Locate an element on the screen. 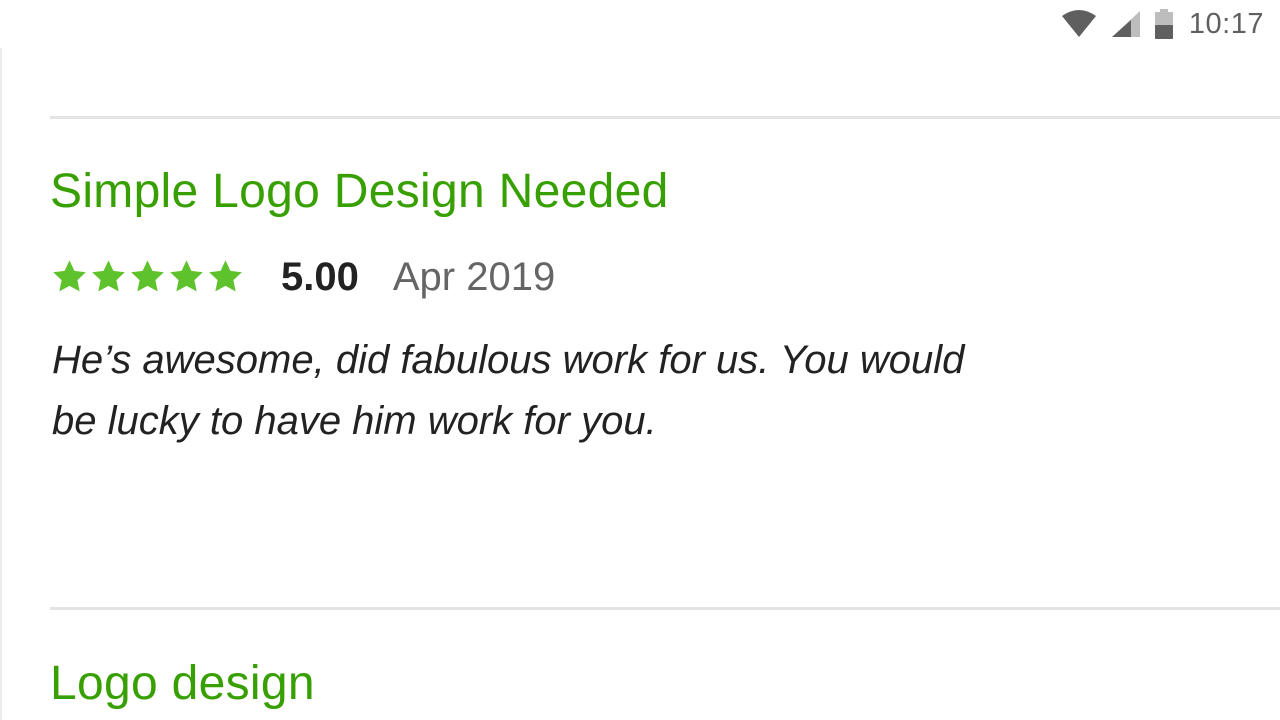 The width and height of the screenshot is (1280, 720). review-title: Logo design is located at coordinates (182, 683).